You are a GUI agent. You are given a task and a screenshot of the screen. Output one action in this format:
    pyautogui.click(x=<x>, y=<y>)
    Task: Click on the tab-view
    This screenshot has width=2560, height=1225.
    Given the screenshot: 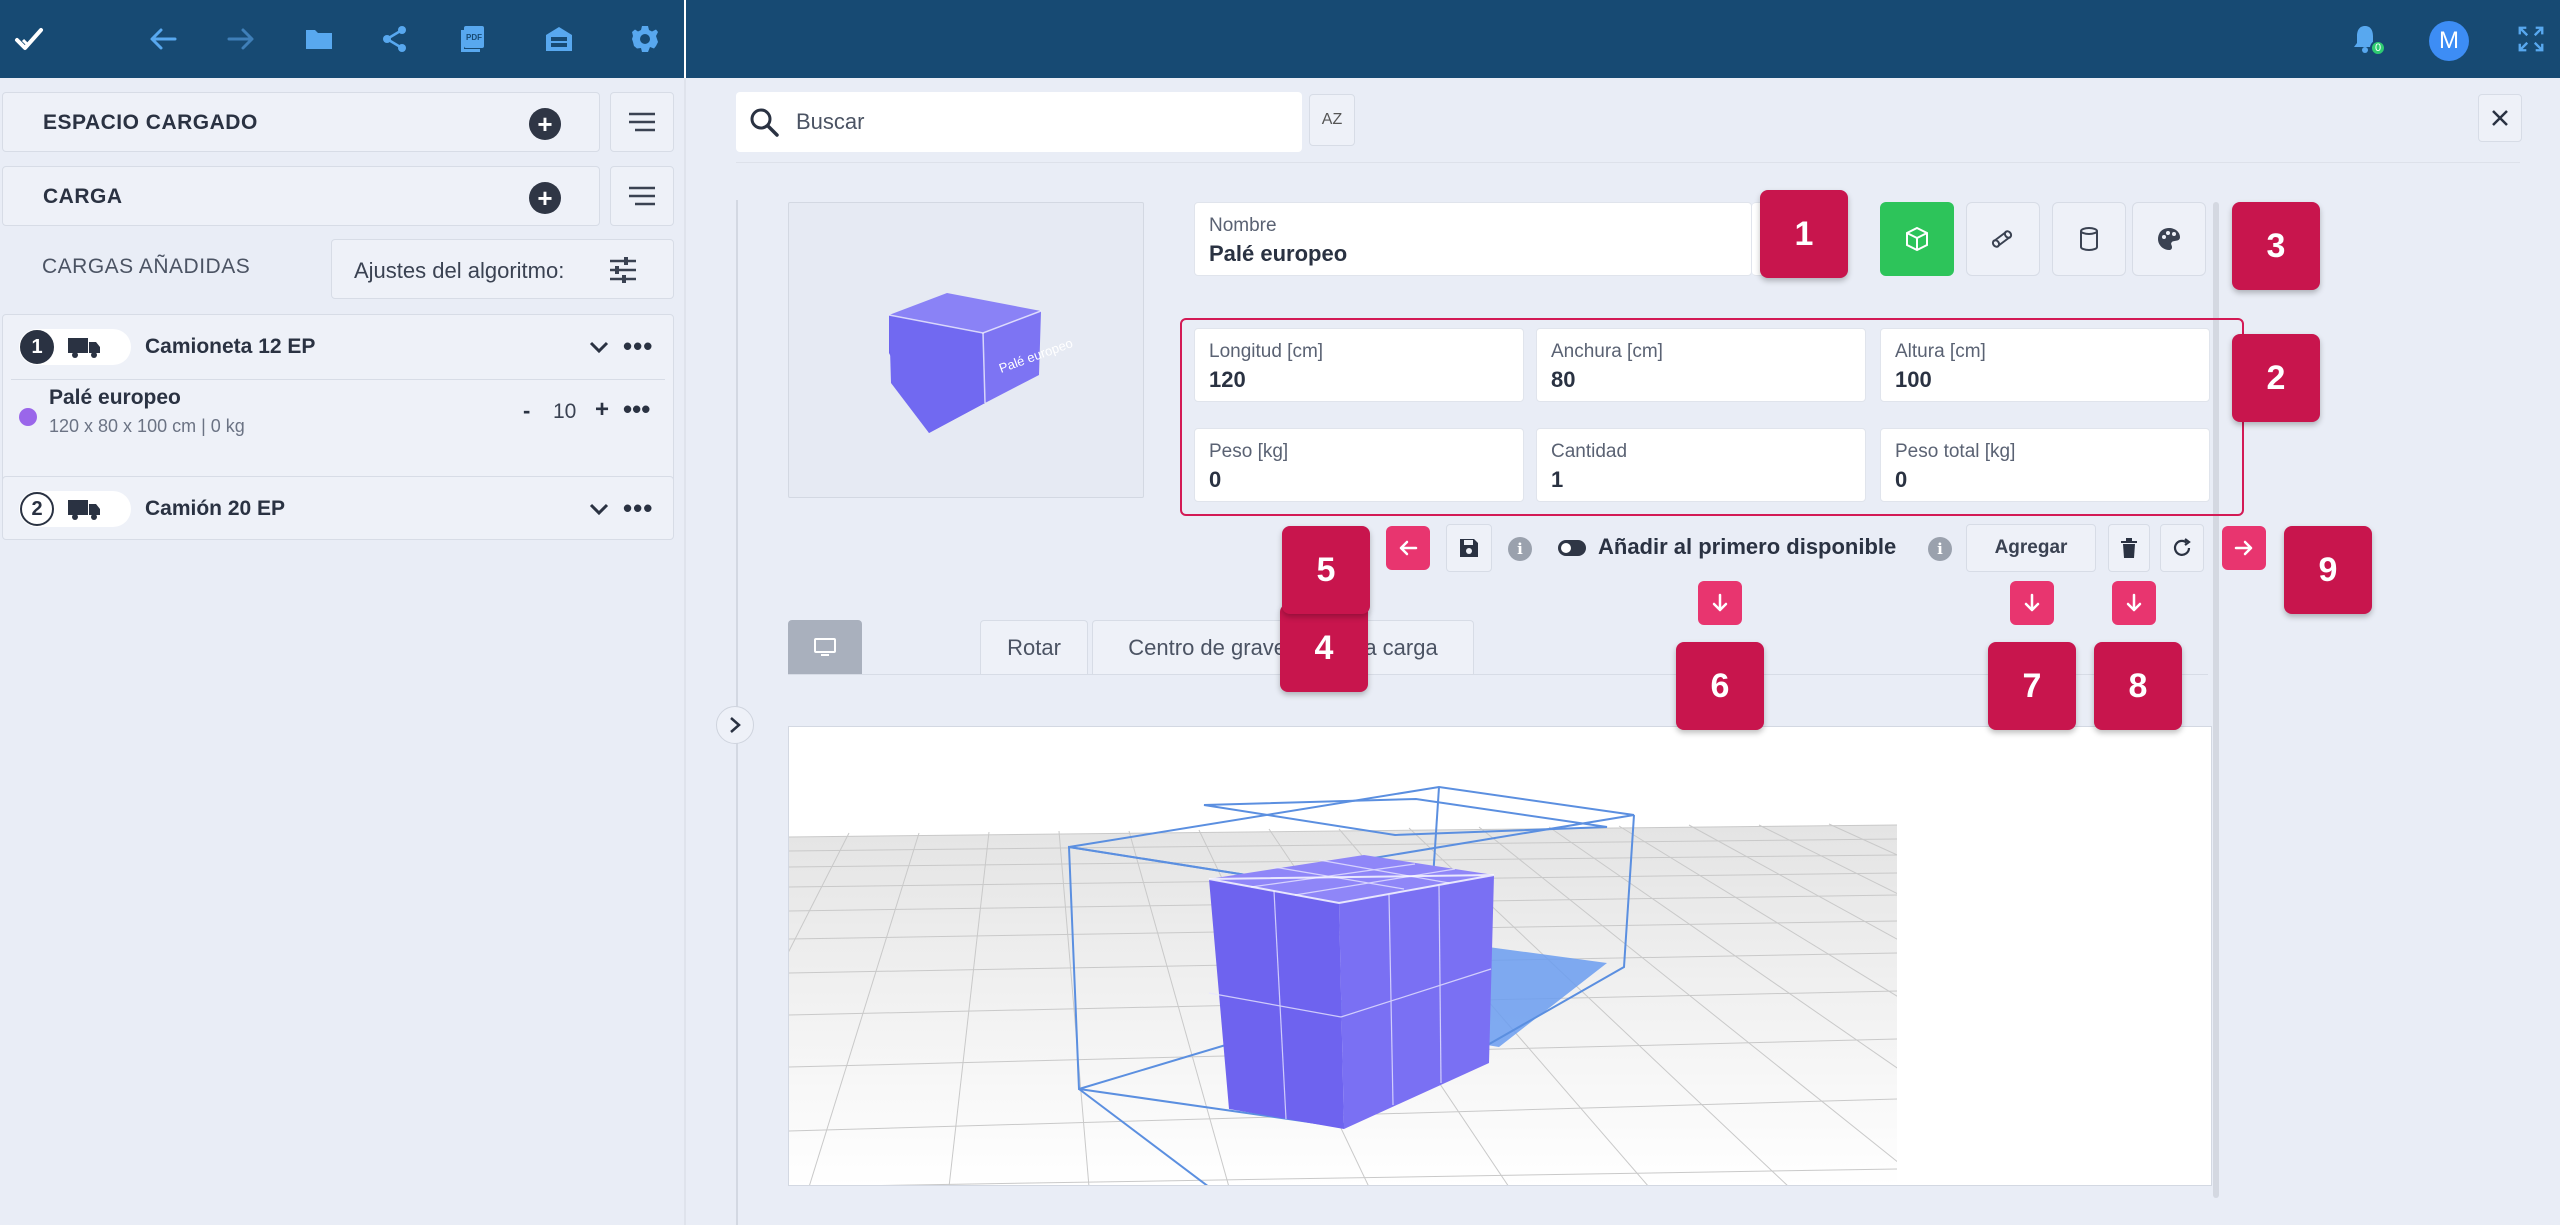 What is the action you would take?
    pyautogui.click(x=825, y=647)
    